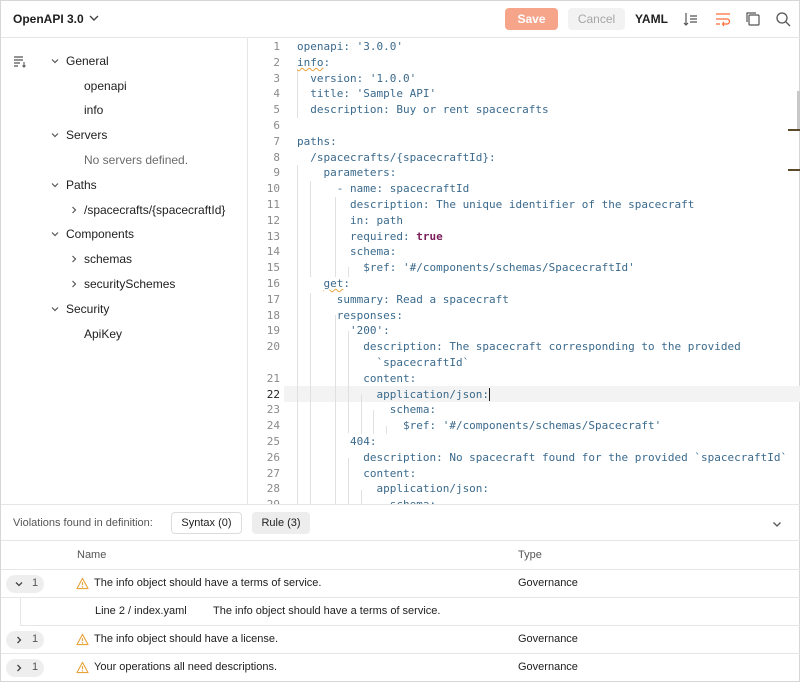 Image resolution: width=800 pixels, height=682 pixels. What do you see at coordinates (273, 426) in the screenshot?
I see `line-number: 24` at bounding box center [273, 426].